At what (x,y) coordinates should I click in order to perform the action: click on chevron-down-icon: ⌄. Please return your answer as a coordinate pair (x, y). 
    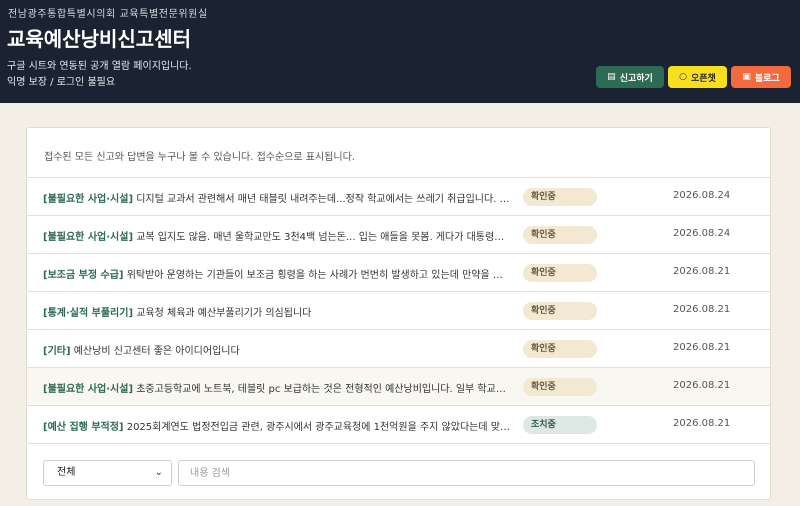
    Looking at the image, I should click on (158, 472).